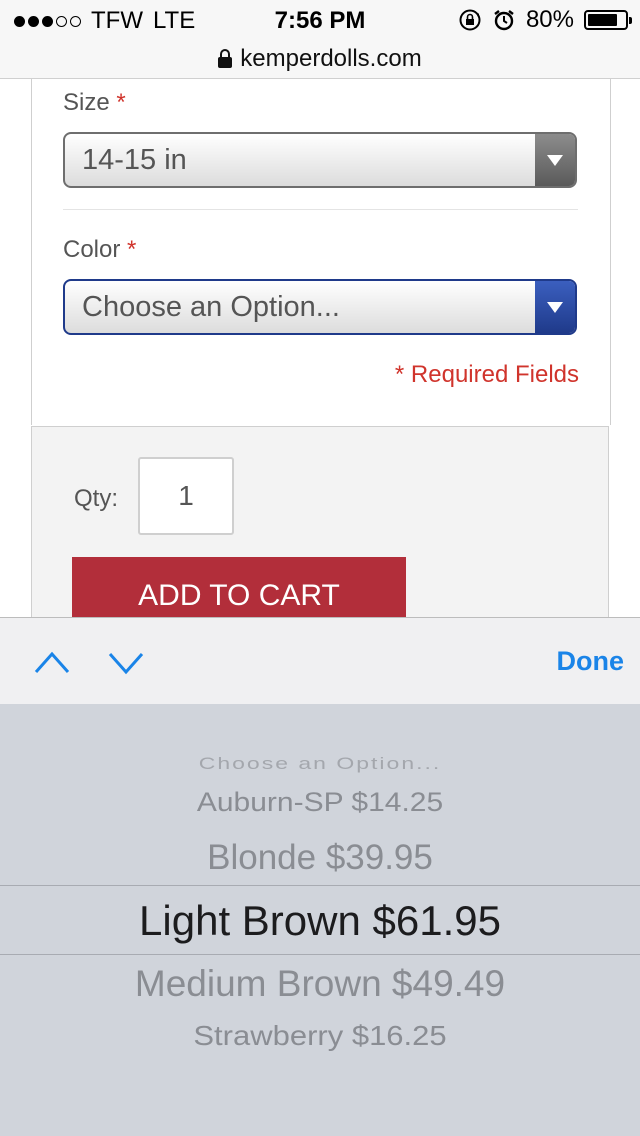 The height and width of the screenshot is (1136, 640). I want to click on picker-option: Strawberry $16.25, so click(320, 1036).